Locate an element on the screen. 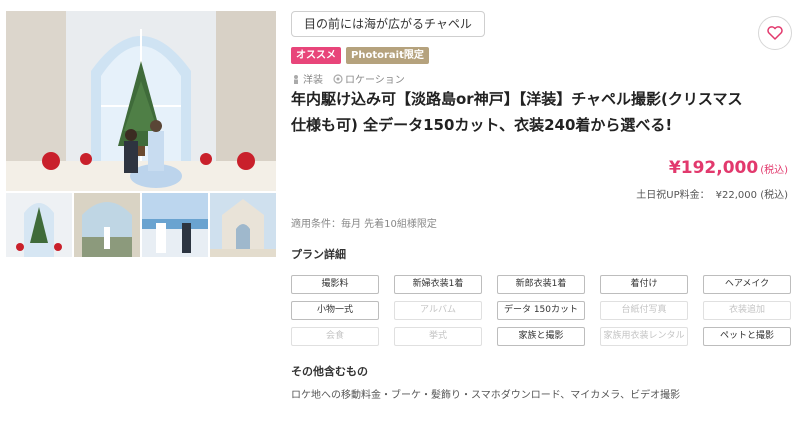 Image resolution: width=800 pixels, height=426 pixels. tag-location-label: ロケーション is located at coordinates (375, 80).